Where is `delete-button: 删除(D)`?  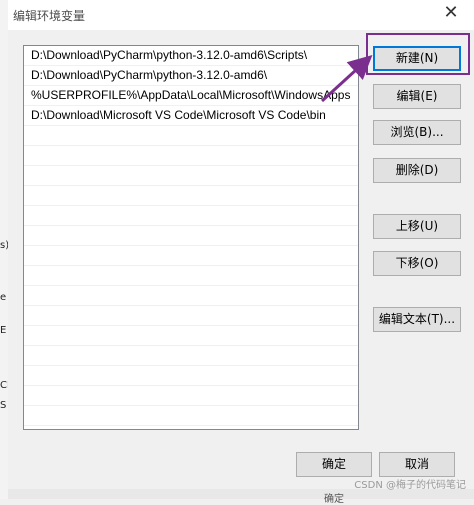
delete-button: 删除(D) is located at coordinates (417, 170).